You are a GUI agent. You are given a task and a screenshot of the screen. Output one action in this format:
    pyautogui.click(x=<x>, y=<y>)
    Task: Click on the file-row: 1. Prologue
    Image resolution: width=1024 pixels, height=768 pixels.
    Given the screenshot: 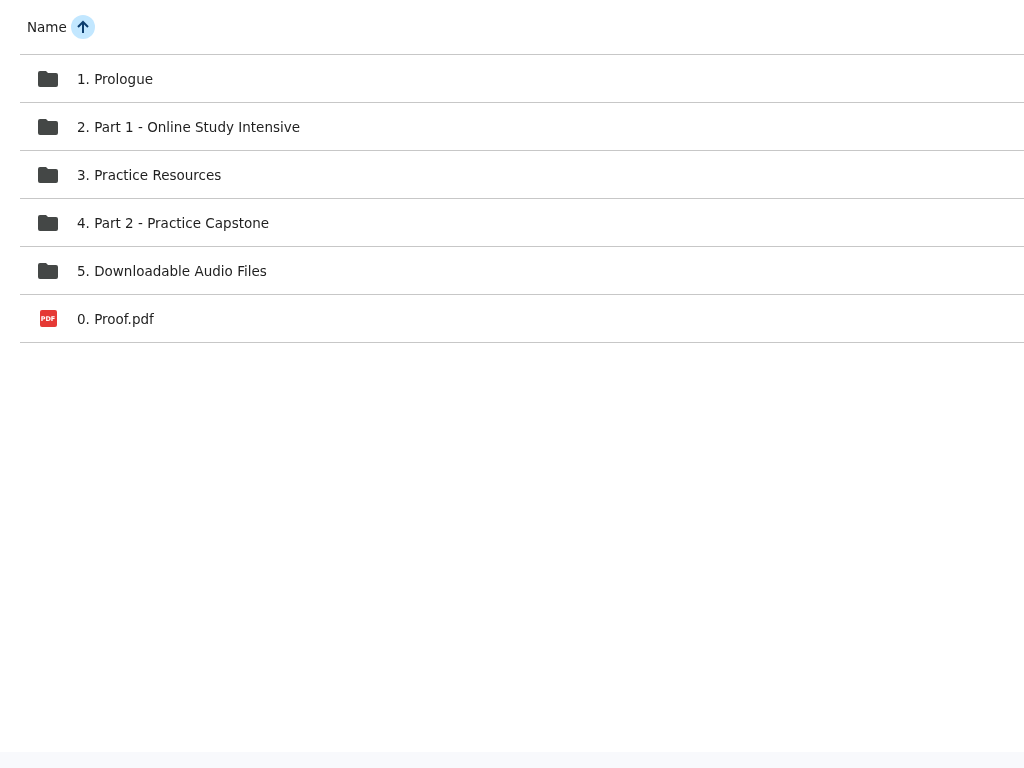 What is the action you would take?
    pyautogui.click(x=522, y=79)
    